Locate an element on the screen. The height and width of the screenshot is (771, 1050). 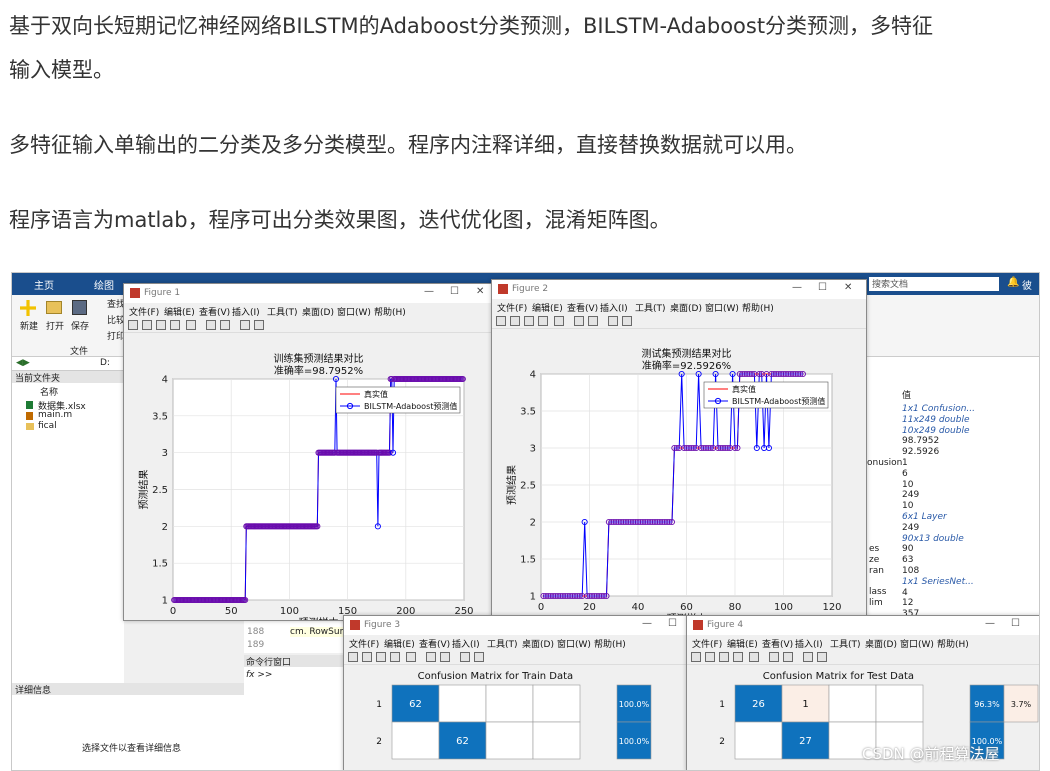
command-window: fx >> is located at coordinates (294, 718).